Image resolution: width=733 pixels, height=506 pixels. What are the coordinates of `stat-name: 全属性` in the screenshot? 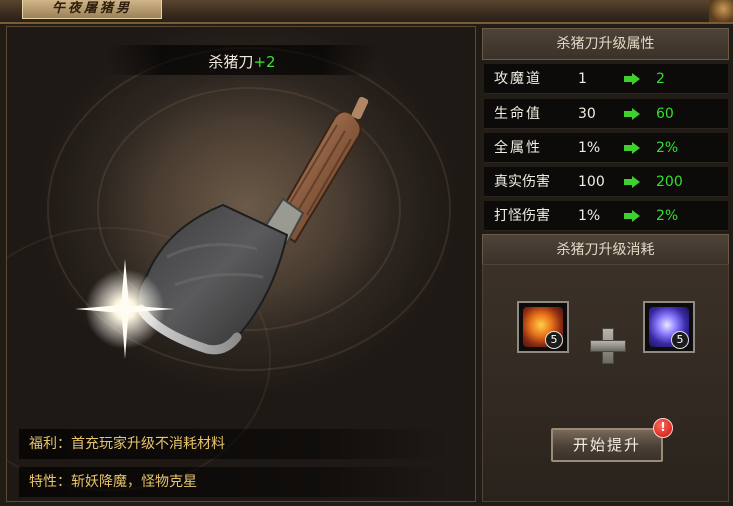 It's located at (518, 148).